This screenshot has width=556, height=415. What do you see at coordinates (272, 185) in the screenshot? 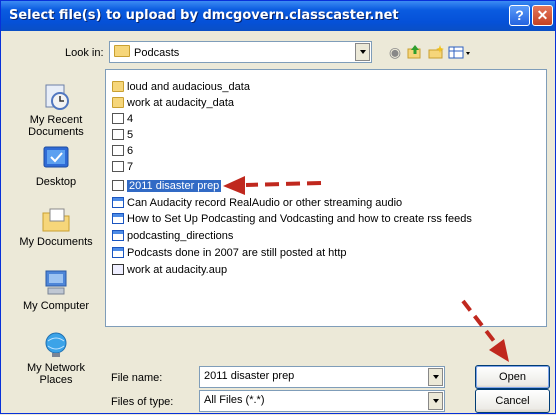
I see `annotation-arrow-to-file` at bounding box center [272, 185].